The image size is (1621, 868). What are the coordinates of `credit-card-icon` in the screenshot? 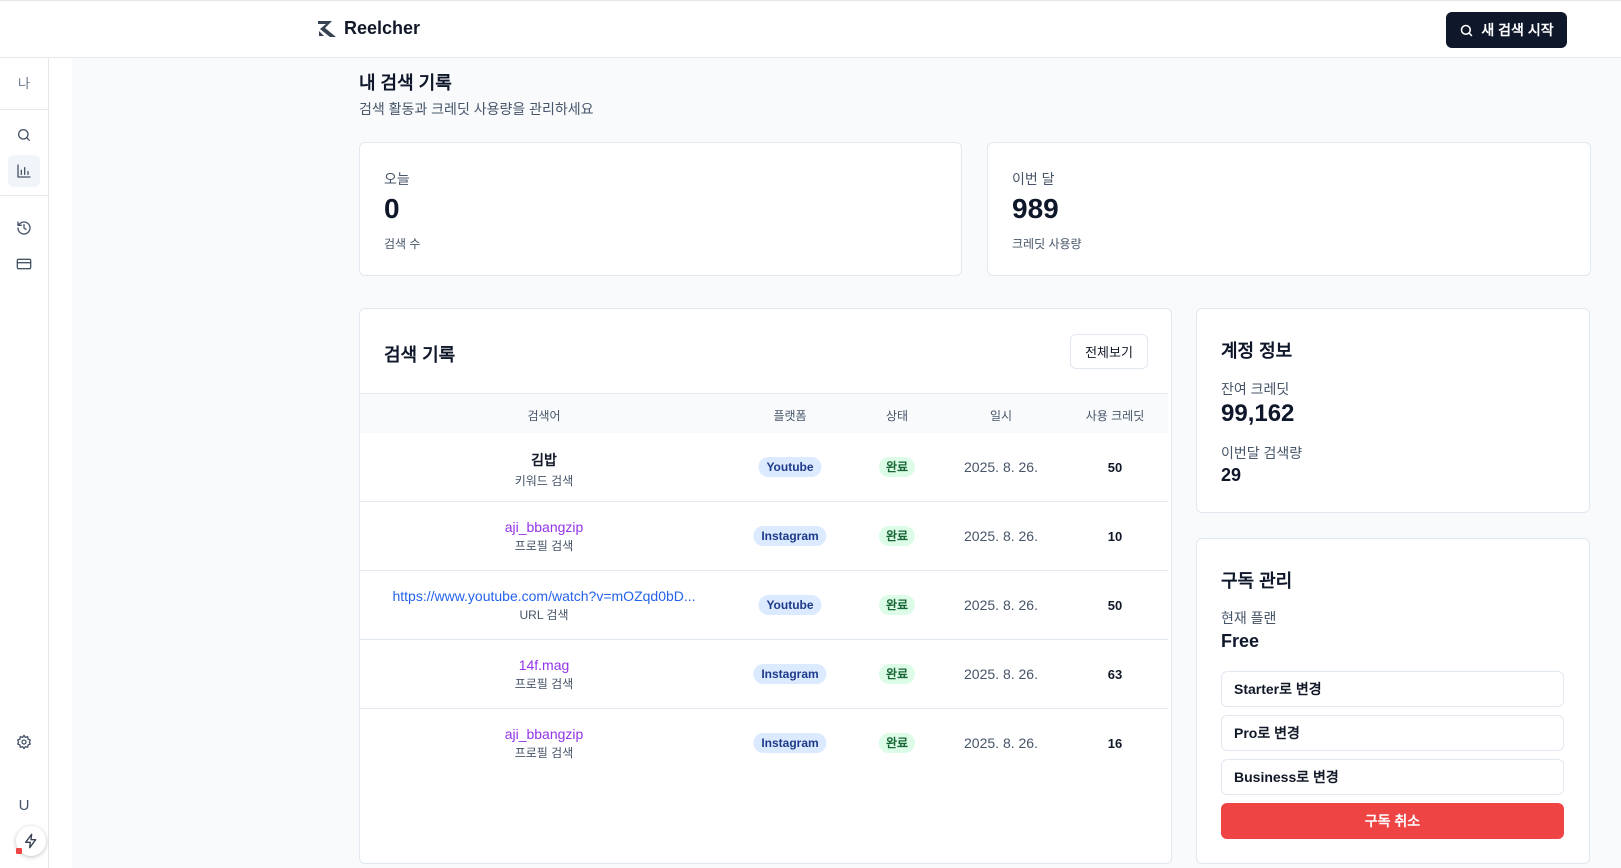 It's located at (24, 264).